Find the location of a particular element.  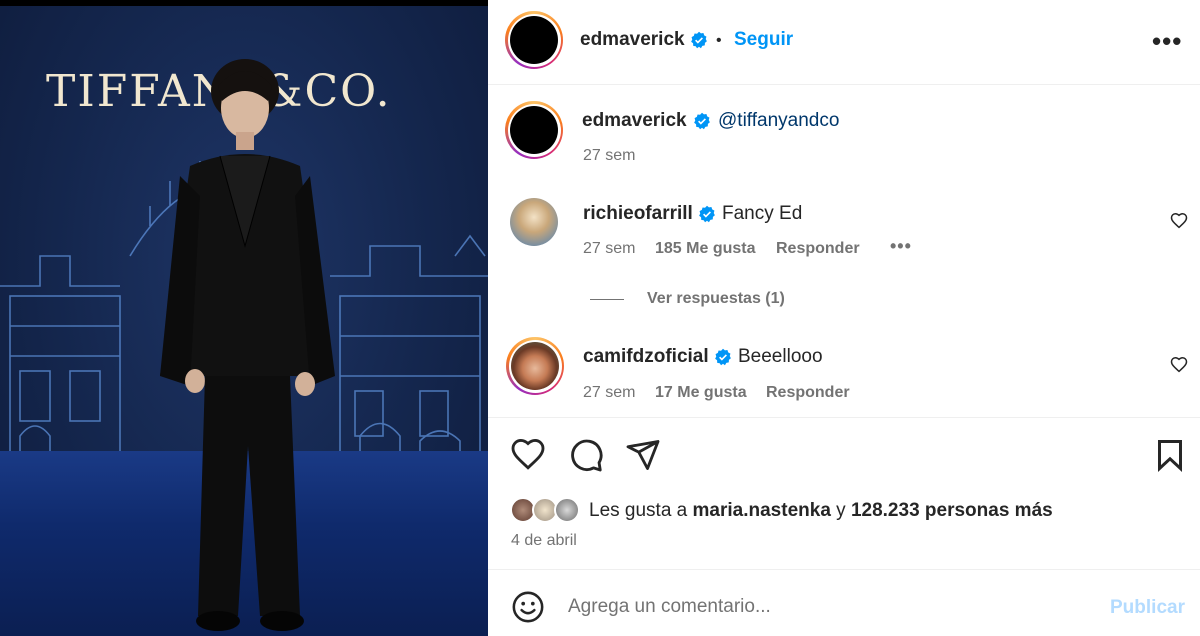

comment-text: Beeellooo is located at coordinates (780, 356).